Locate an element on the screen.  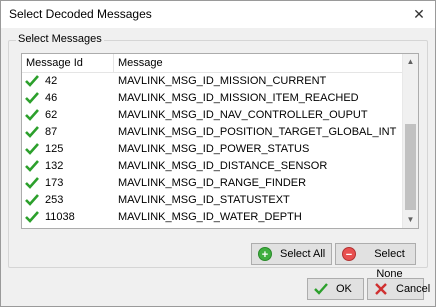
list-item: 173 MAVLINK_MSG_ID_RANGE_FINDER is located at coordinates (212, 183).